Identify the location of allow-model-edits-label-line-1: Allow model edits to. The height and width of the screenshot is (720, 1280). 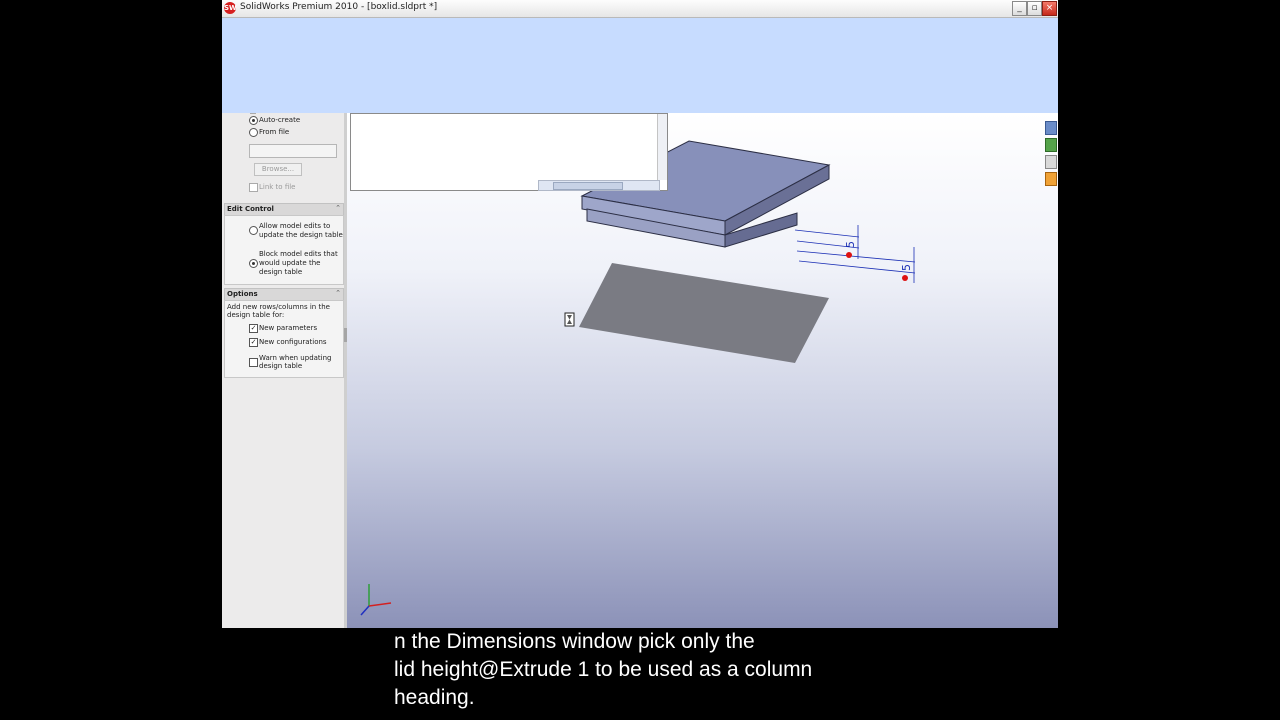
(295, 226).